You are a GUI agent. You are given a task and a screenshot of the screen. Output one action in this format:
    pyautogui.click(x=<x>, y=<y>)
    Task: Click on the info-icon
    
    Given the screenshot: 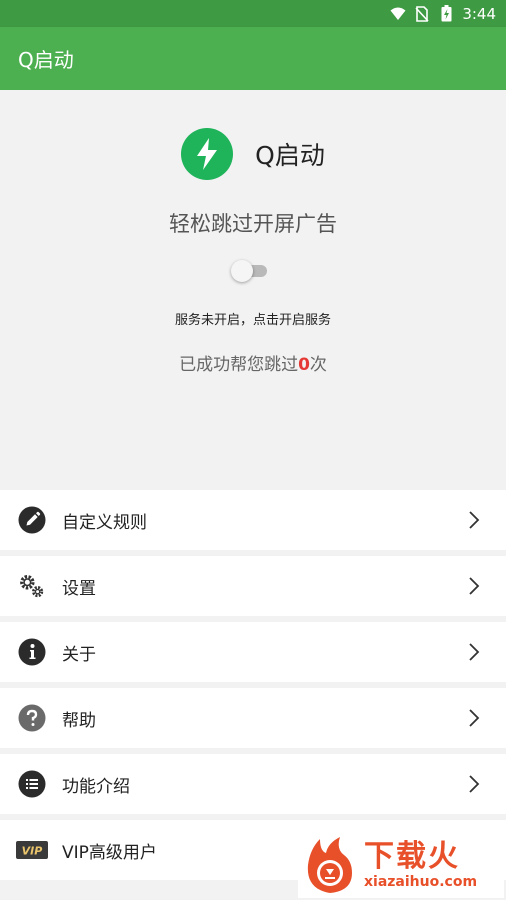 What is the action you would take?
    pyautogui.click(x=32, y=652)
    